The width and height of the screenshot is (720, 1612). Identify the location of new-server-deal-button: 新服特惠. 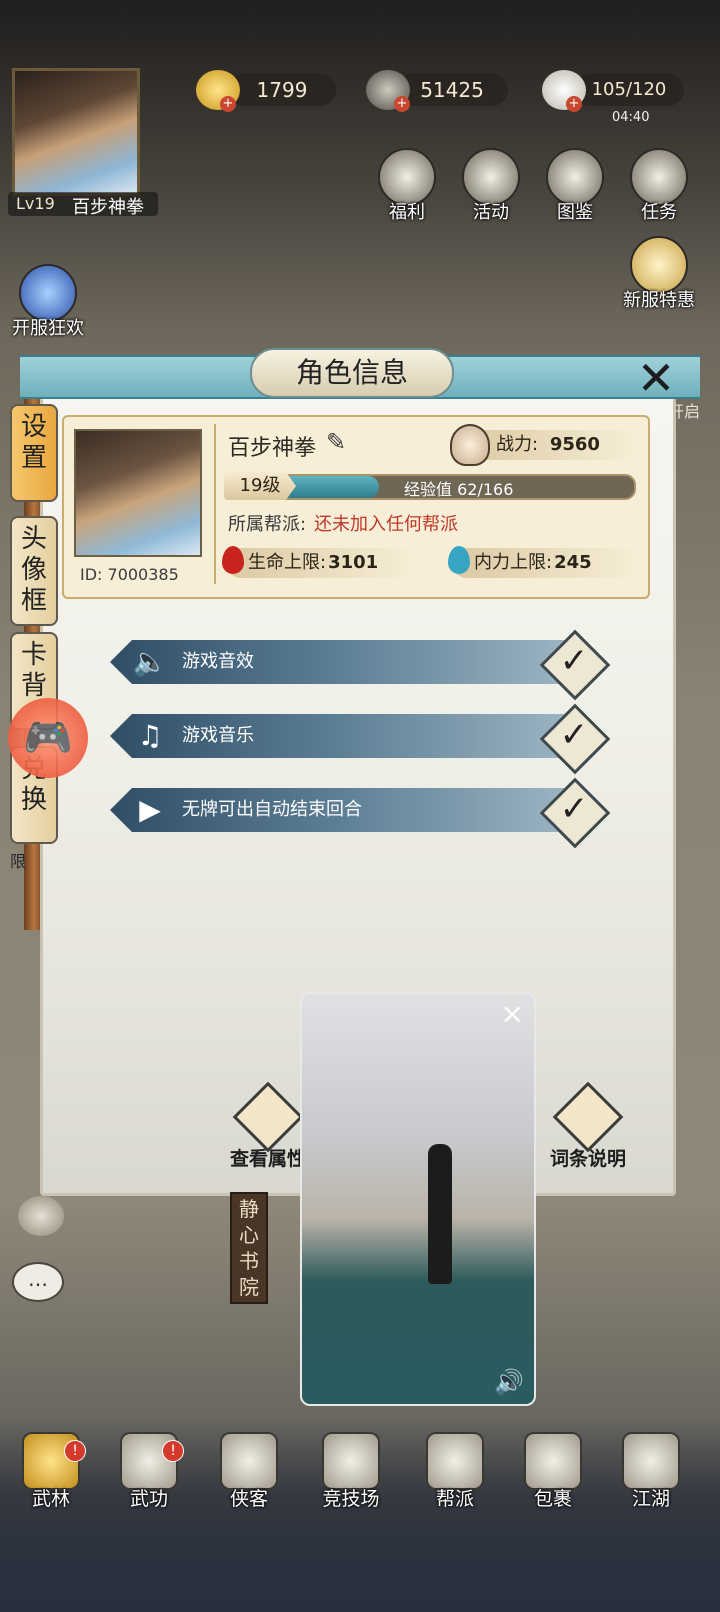
(659, 274).